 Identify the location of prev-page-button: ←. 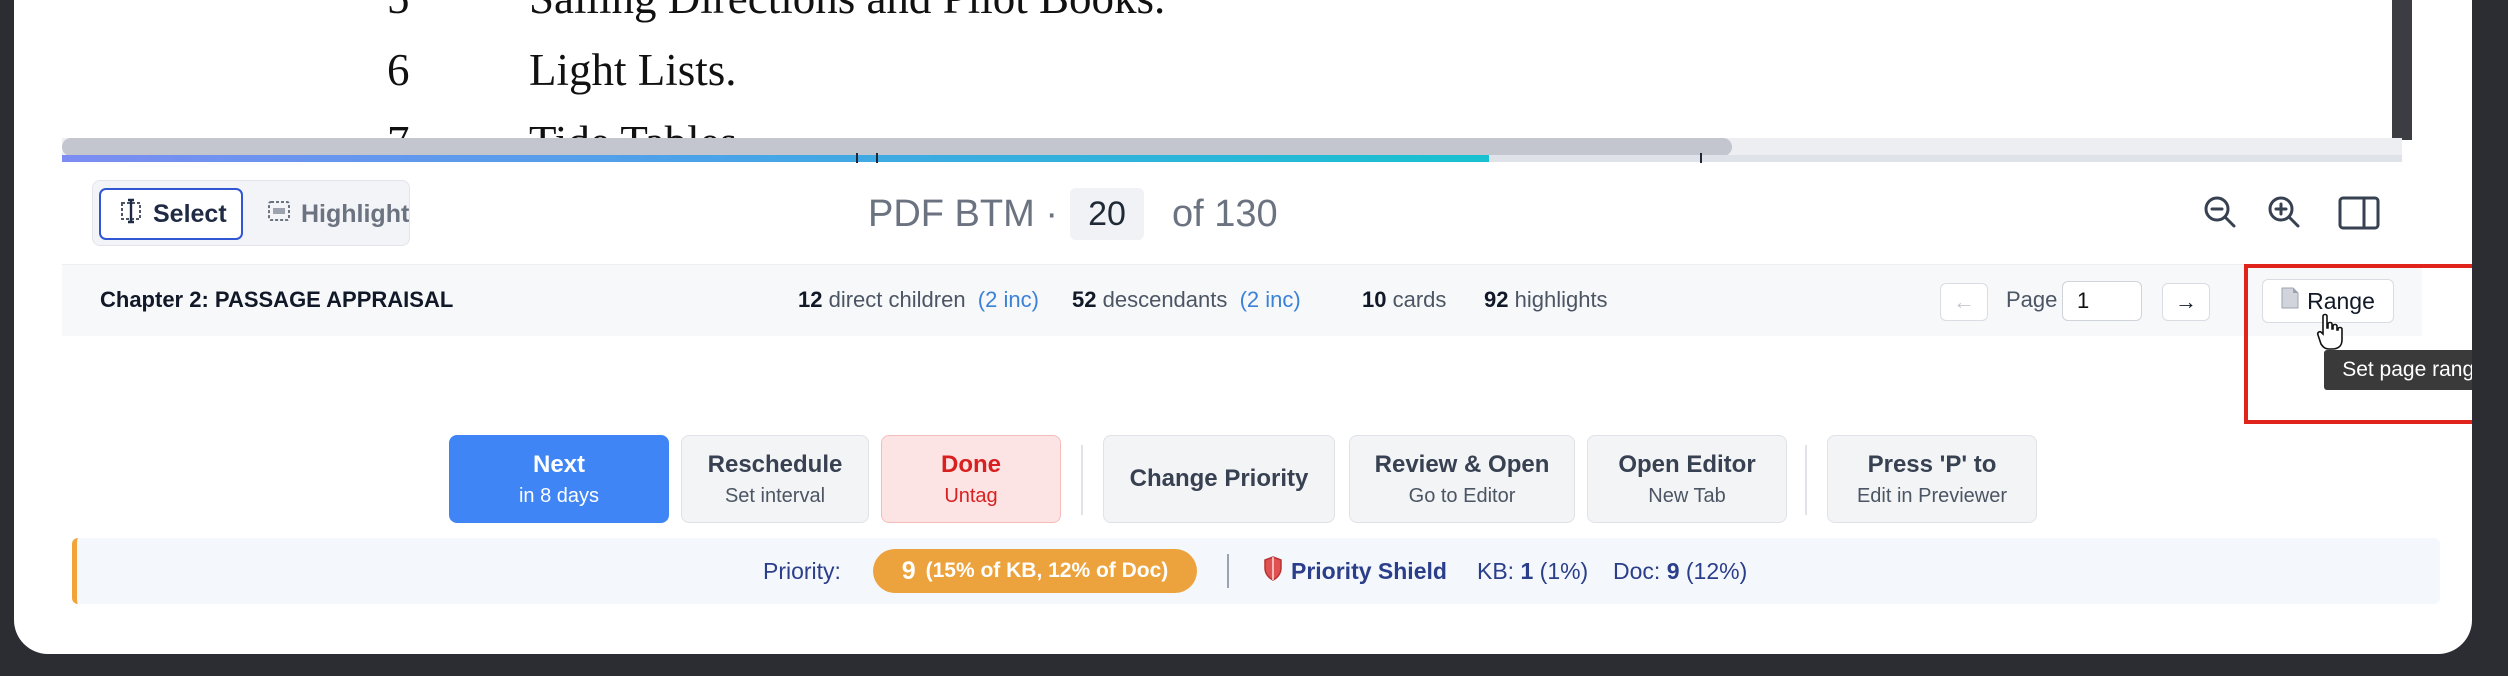
(1964, 302).